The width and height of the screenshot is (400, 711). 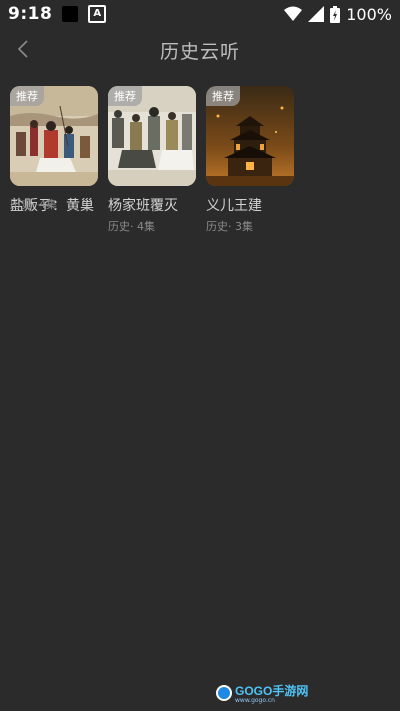 What do you see at coordinates (200, 14) in the screenshot?
I see `status-bar: 9:18 A 100%` at bounding box center [200, 14].